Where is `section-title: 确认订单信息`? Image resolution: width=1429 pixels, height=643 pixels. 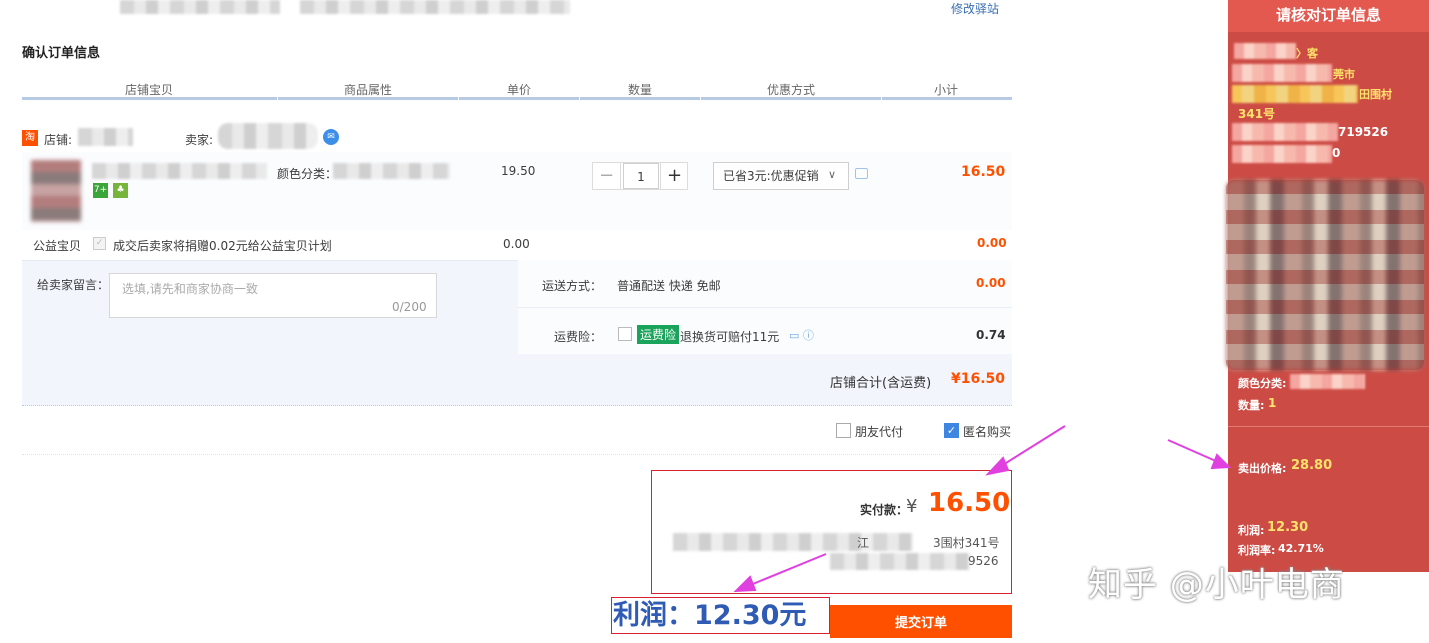
section-title: 确认订单信息 is located at coordinates (61, 53).